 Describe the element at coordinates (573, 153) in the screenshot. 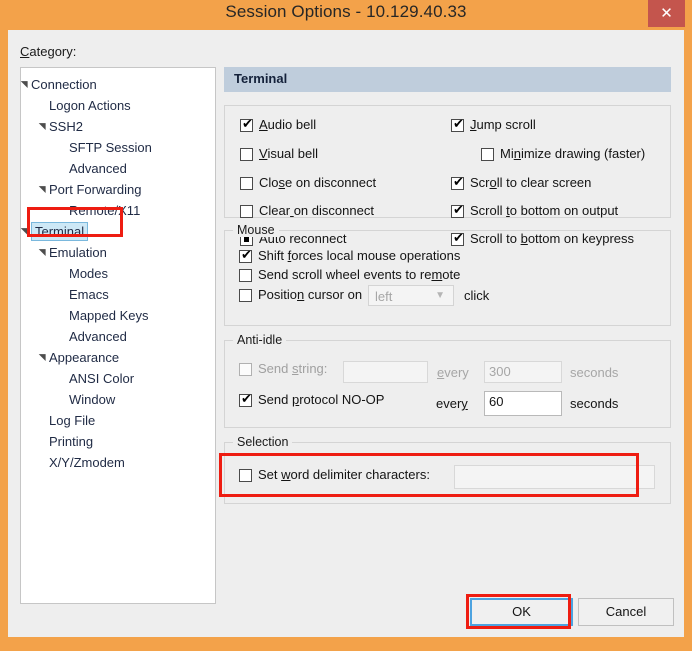

I see `general-right-checkbox-1-label: Minimize drawing (faster)` at that location.